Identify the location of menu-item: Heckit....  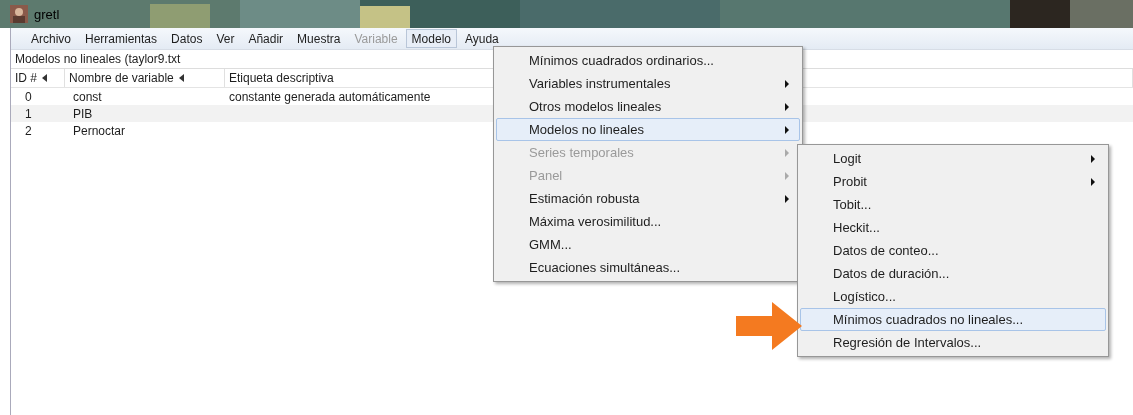
(953, 227).